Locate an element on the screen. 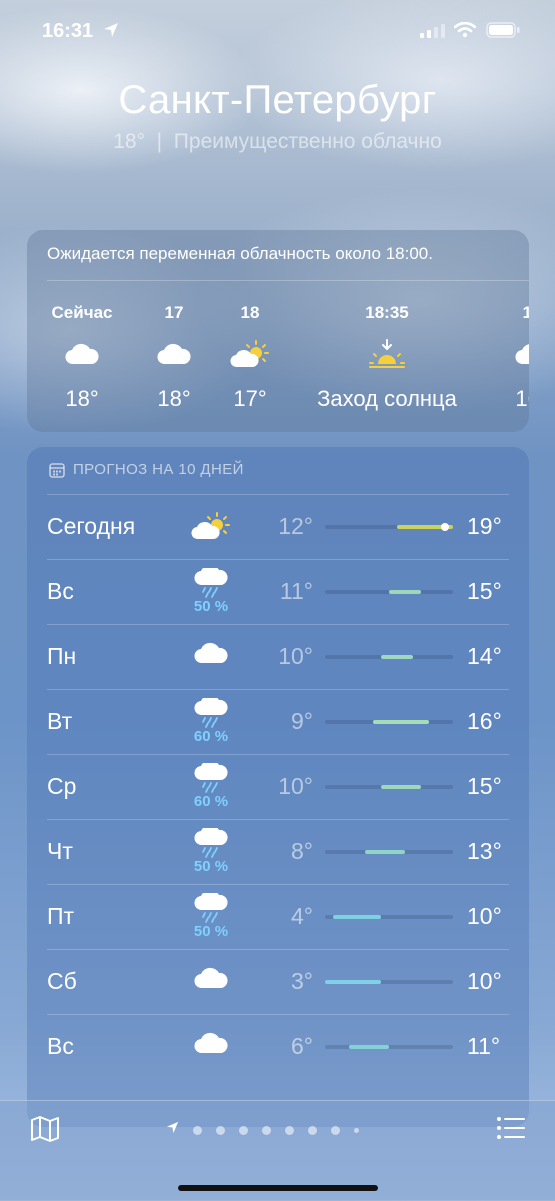 The height and width of the screenshot is (1201, 555). low-temperature: 9° is located at coordinates (302, 721).